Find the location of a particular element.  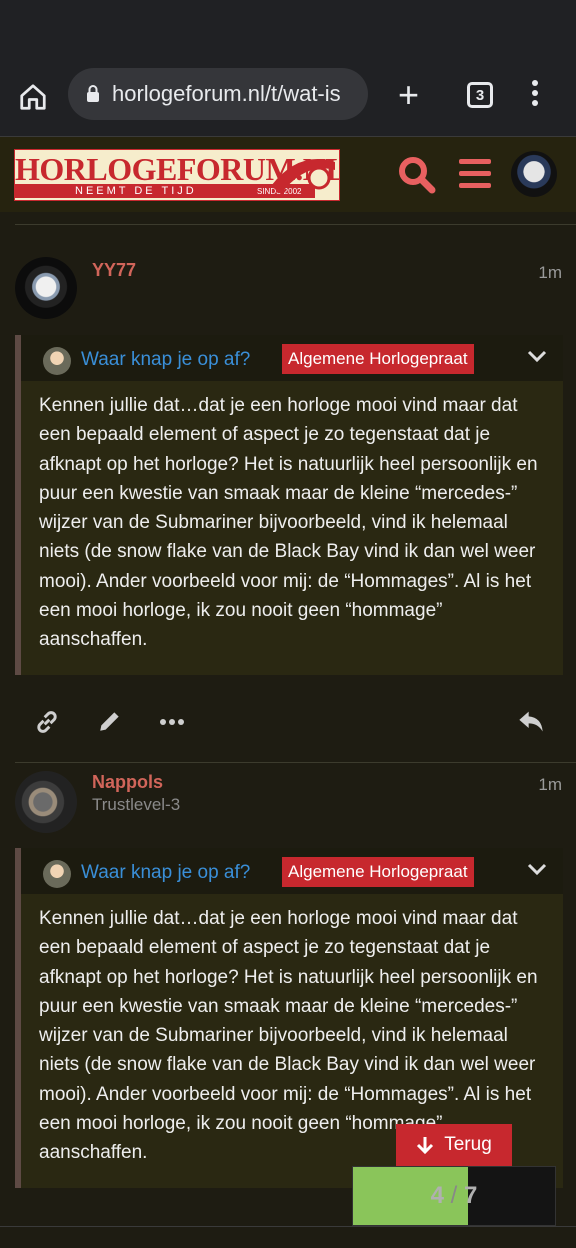

home-icon is located at coordinates (33, 97).